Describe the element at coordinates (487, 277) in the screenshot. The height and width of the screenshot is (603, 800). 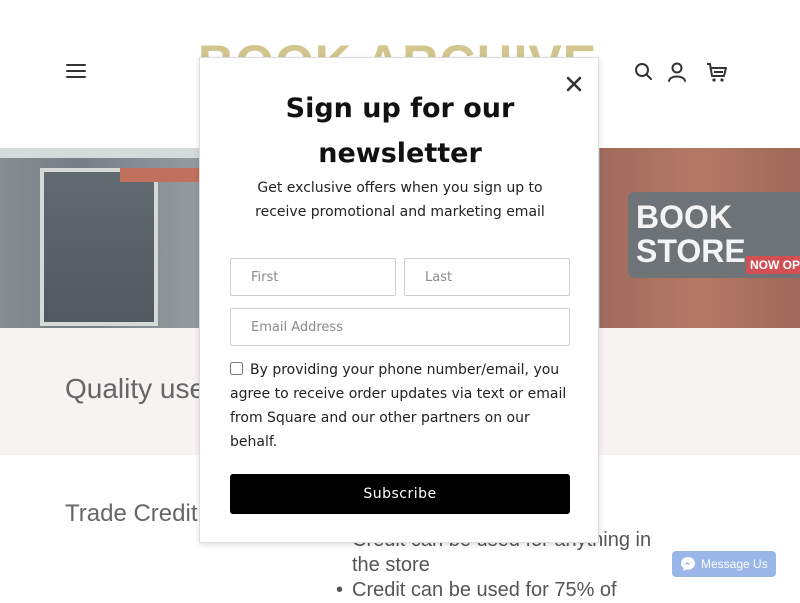
I see `last-name-field` at that location.